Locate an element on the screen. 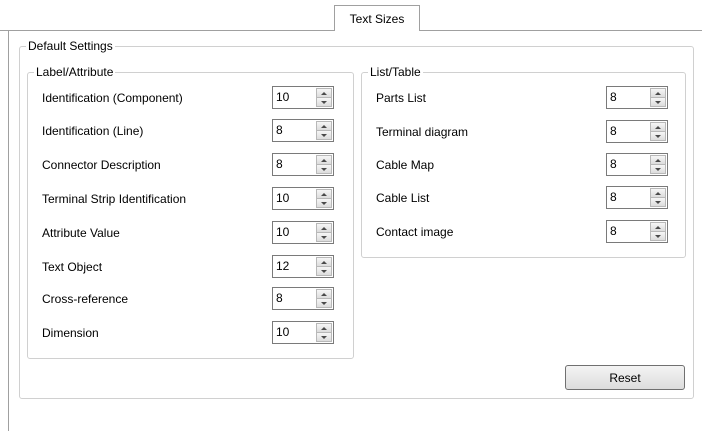 This screenshot has width=702, height=431. size-spinner-contact-image: 8 is located at coordinates (637, 231).